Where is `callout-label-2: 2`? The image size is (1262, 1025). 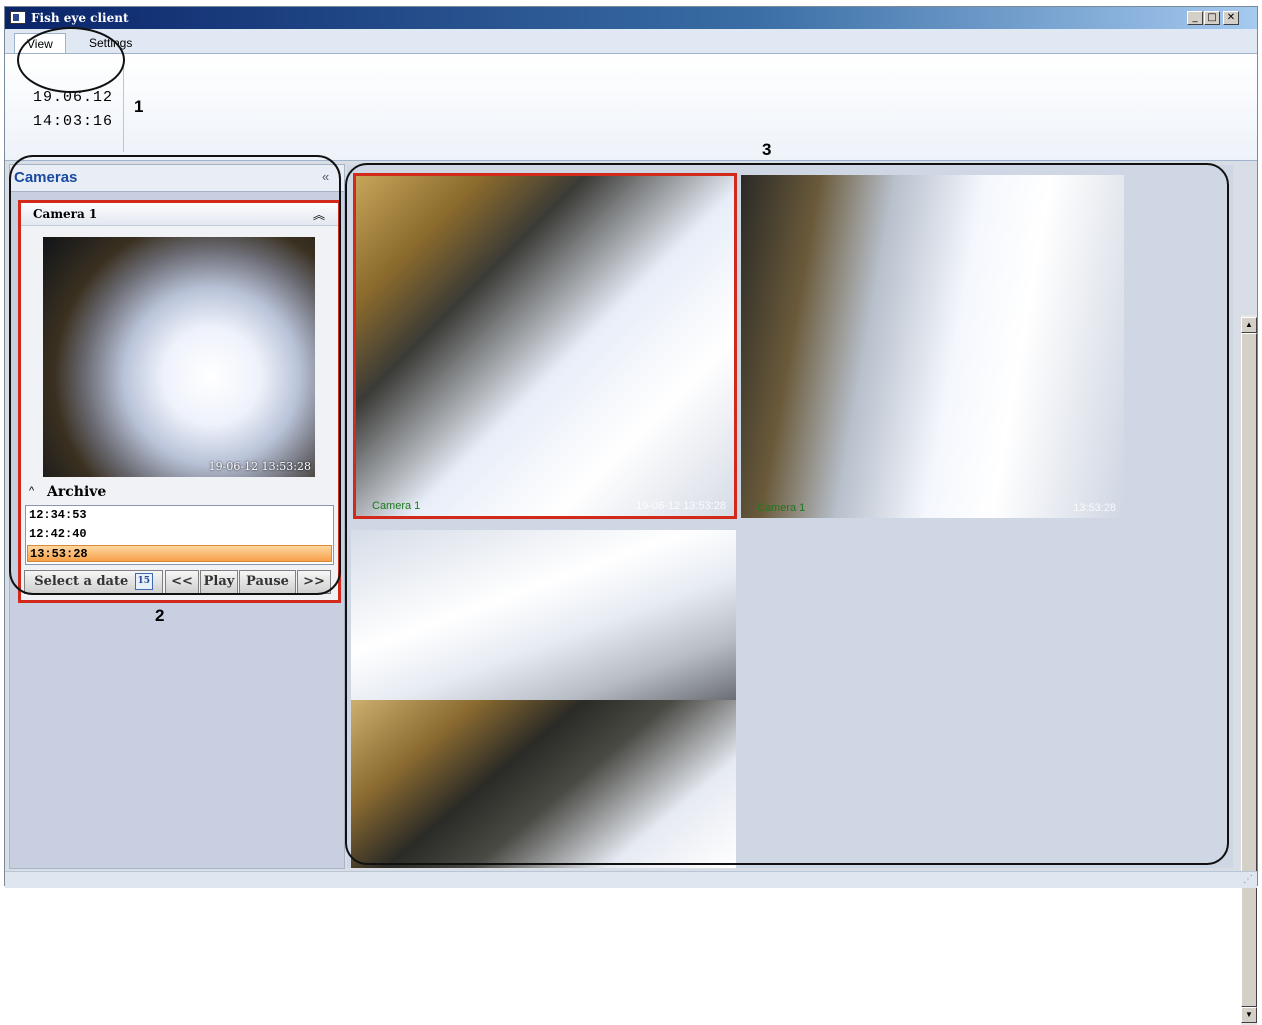 callout-label-2: 2 is located at coordinates (160, 615).